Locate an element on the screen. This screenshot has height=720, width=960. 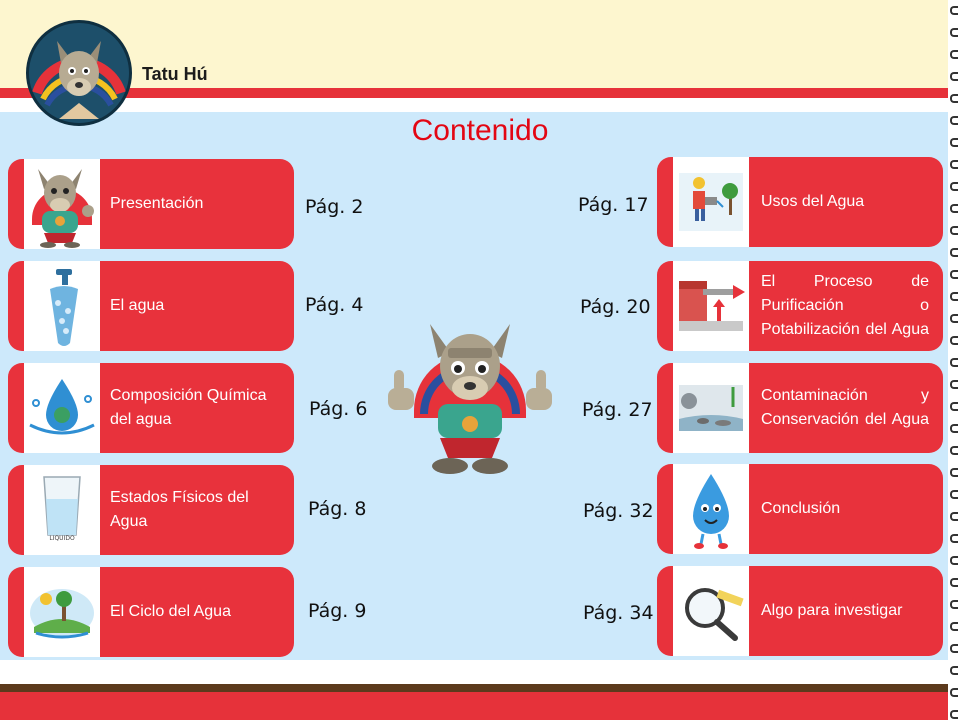
toc-item-contaminacion: Contaminación y Conservación del Agua is located at coordinates (800, 408).